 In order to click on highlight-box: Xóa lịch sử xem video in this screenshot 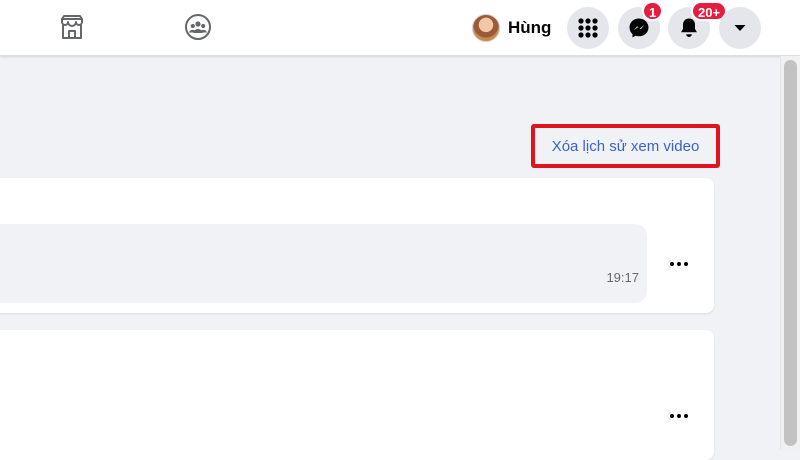, I will do `click(625, 146)`.